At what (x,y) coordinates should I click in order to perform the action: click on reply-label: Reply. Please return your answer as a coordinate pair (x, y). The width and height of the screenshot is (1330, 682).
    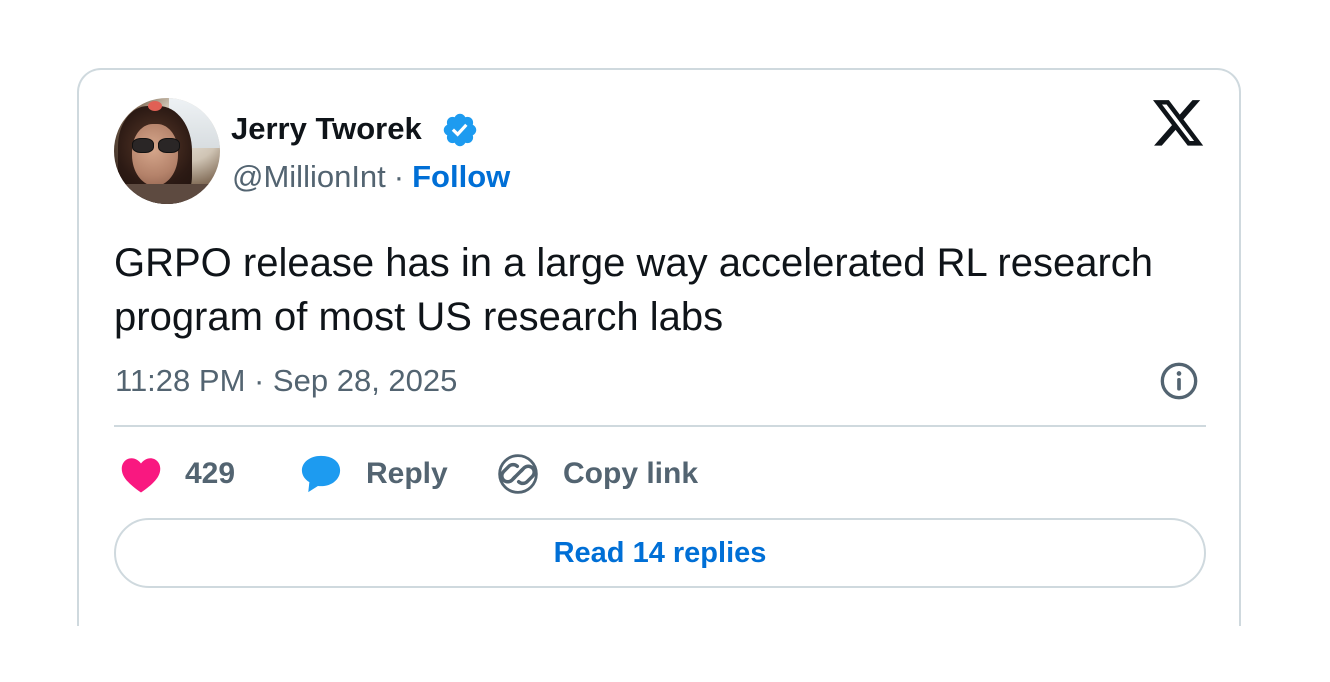
    Looking at the image, I should click on (407, 473).